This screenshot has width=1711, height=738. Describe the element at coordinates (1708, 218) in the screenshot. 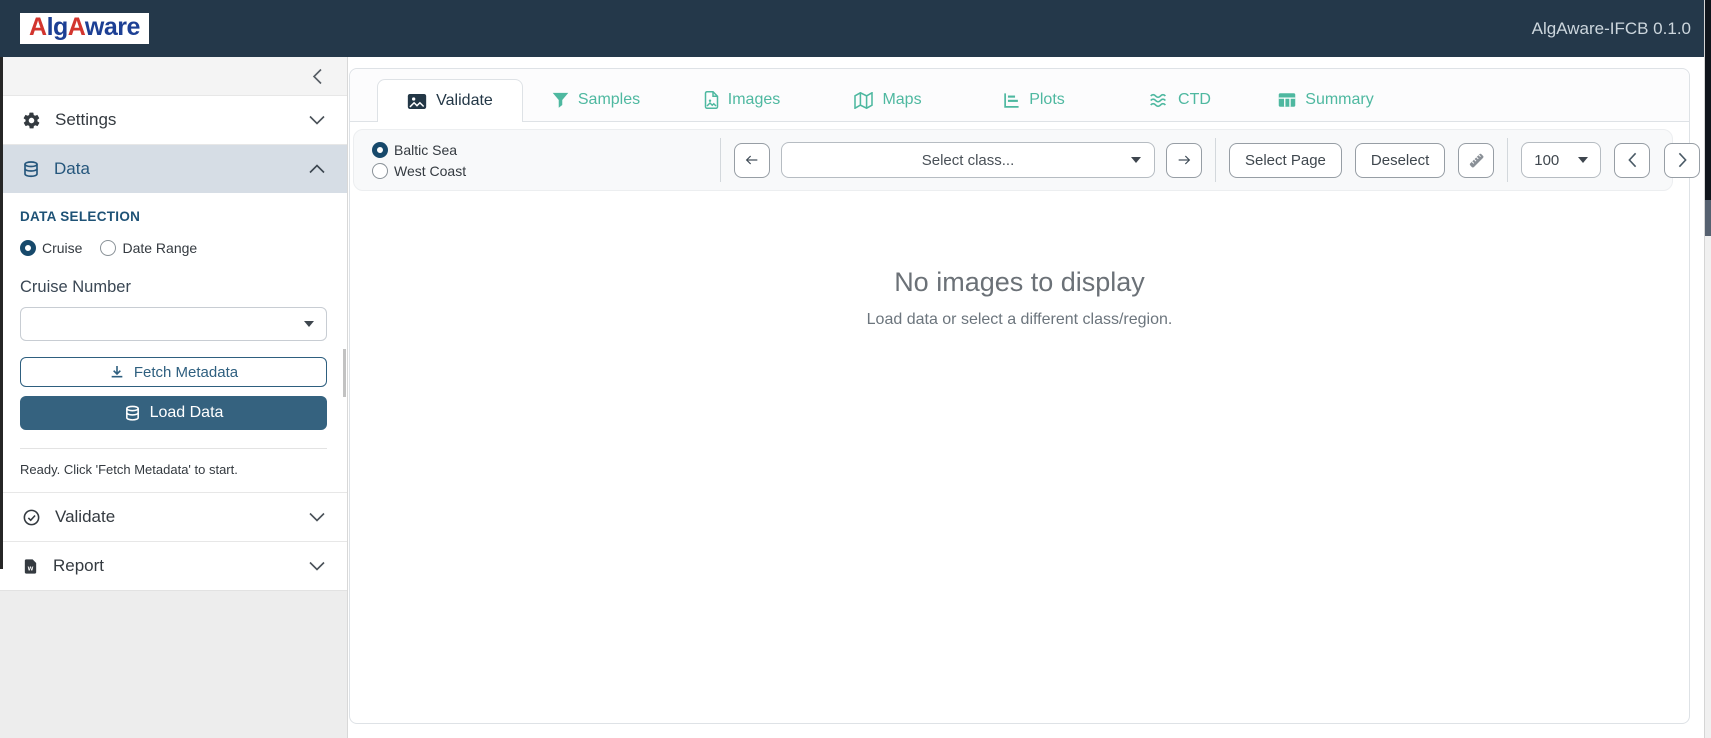

I see `scrollbar-thumb` at that location.